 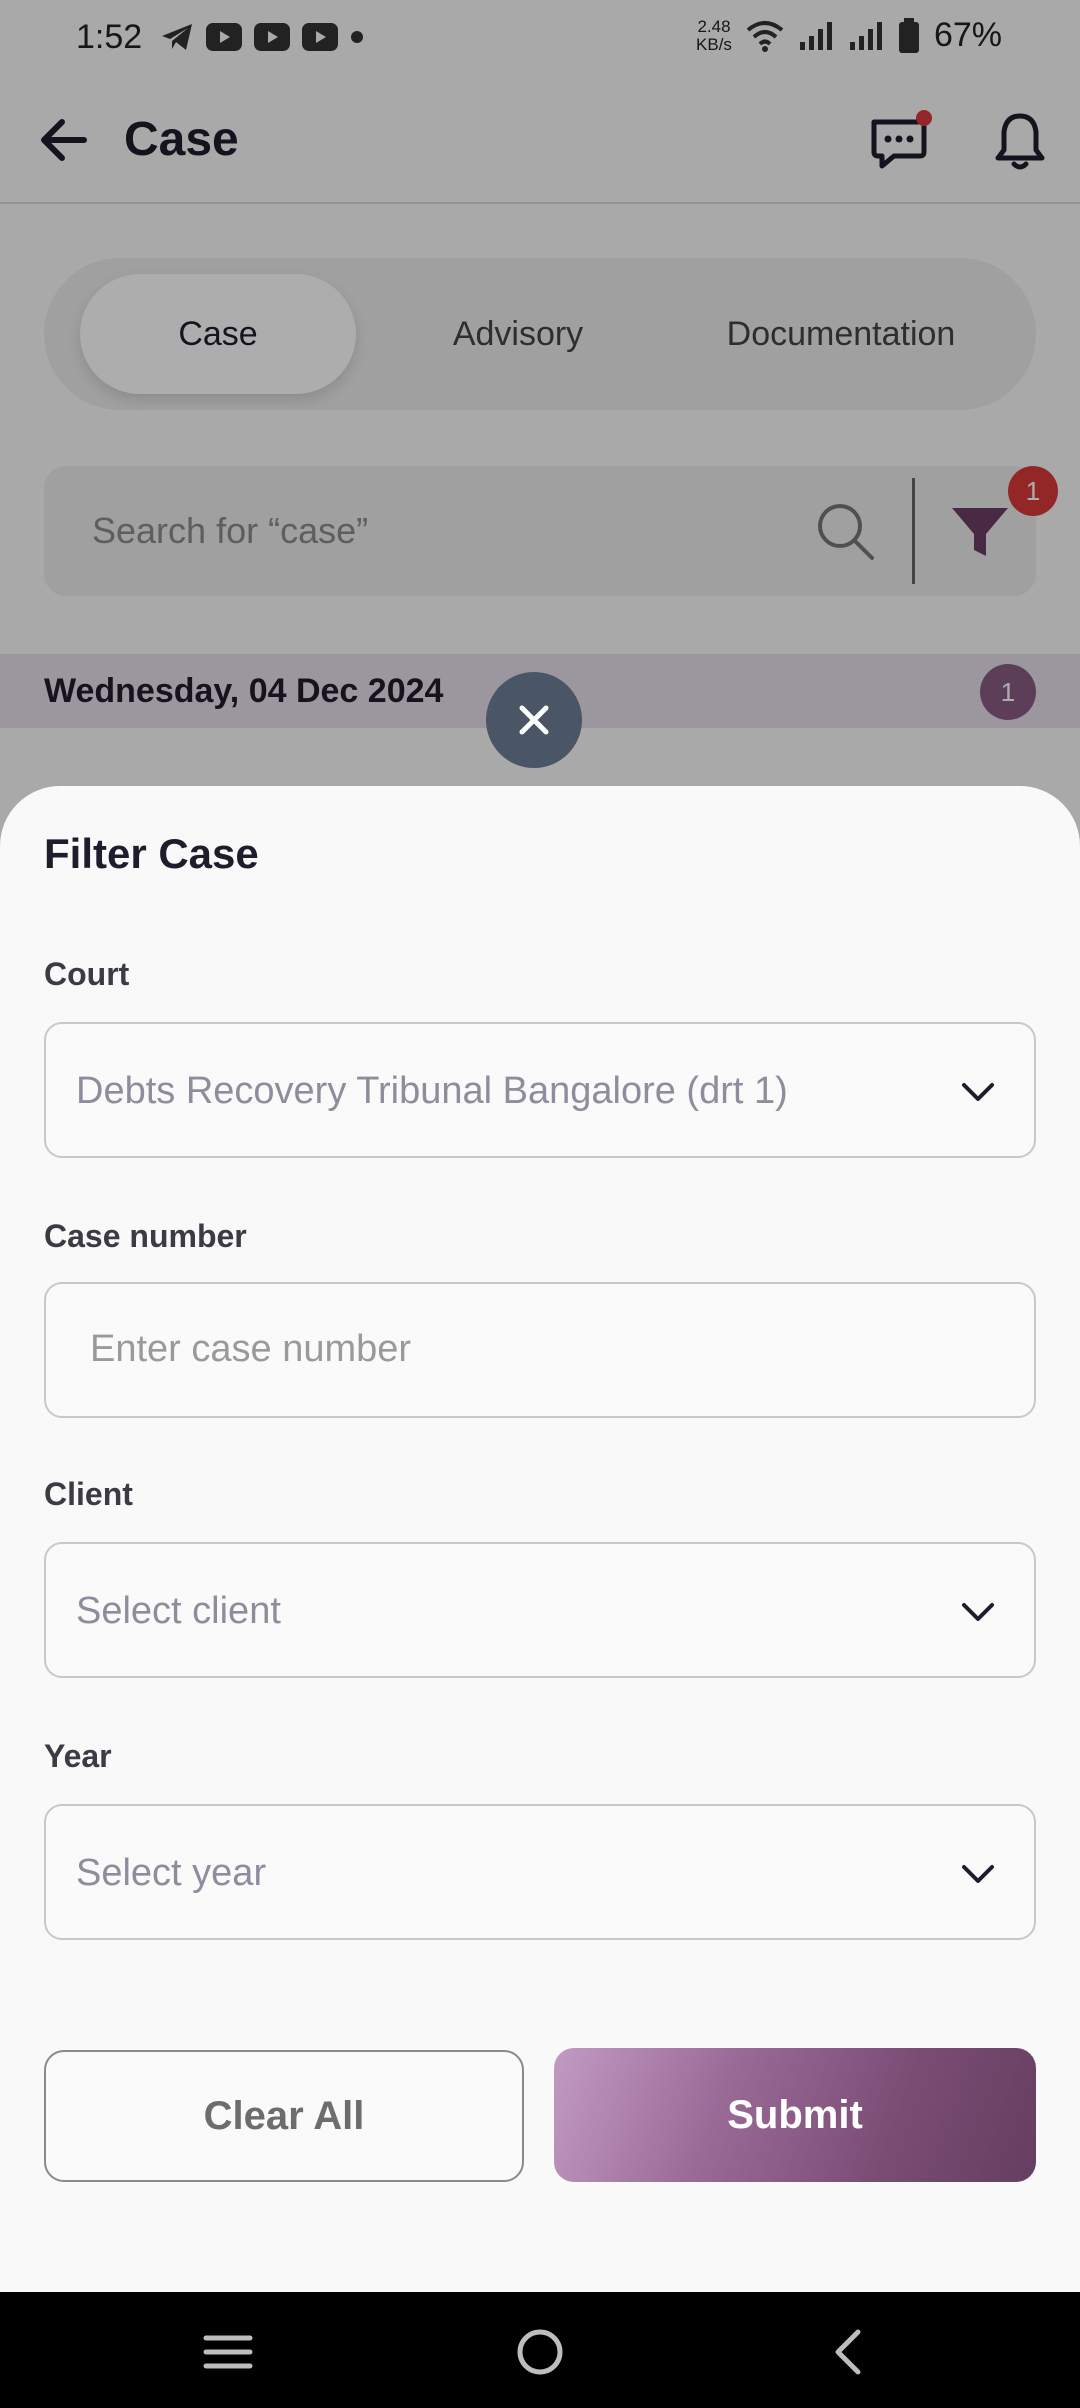 I want to click on close-icon, so click(x=534, y=720).